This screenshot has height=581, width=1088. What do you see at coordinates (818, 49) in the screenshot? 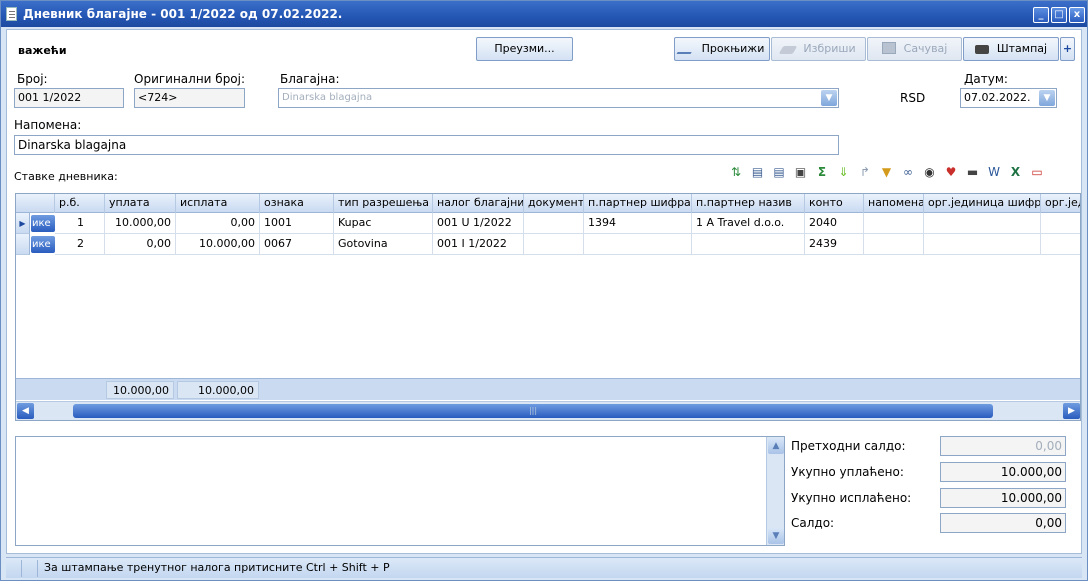
I see `delete-button: Избриши` at bounding box center [818, 49].